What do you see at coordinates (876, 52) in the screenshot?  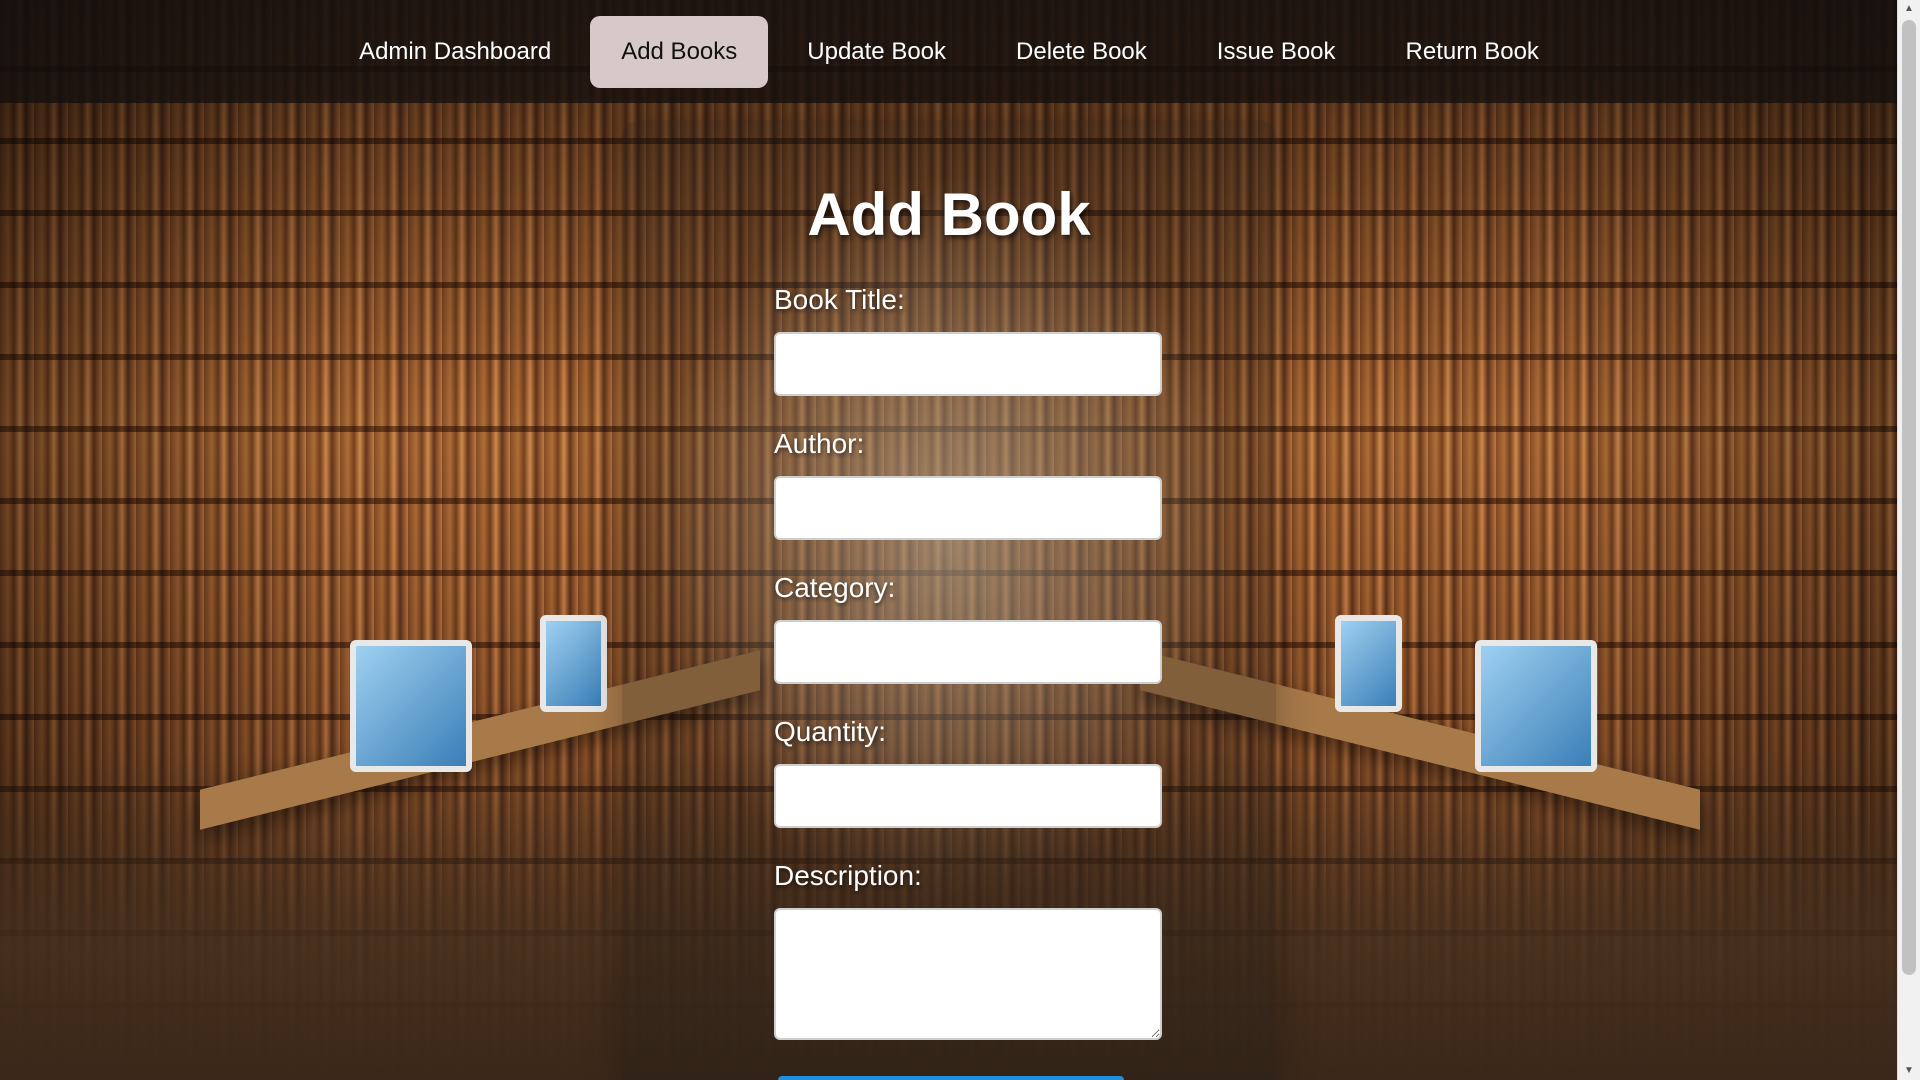 I see `nav-update-book: Update Book` at bounding box center [876, 52].